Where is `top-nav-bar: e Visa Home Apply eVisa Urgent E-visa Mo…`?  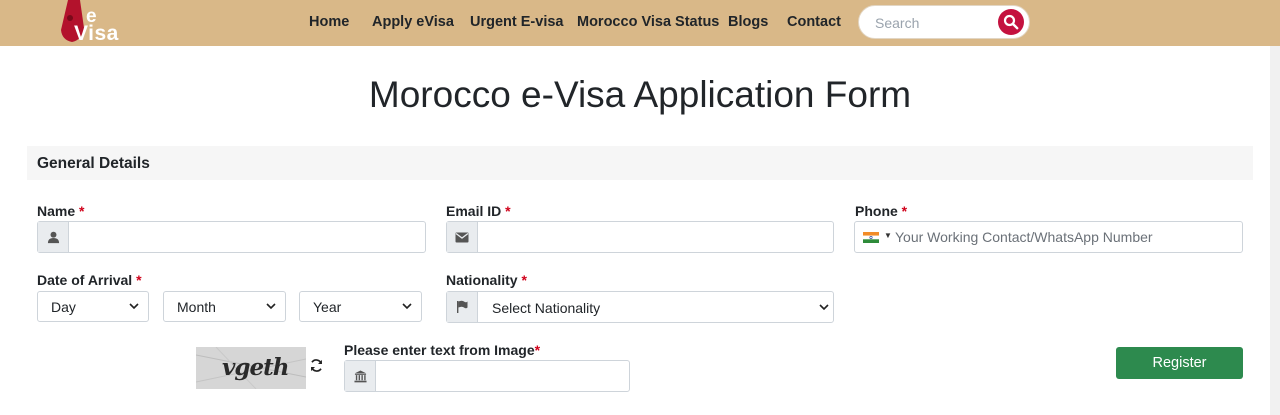 top-nav-bar: e Visa Home Apply eVisa Urgent E-visa Mo… is located at coordinates (640, 23).